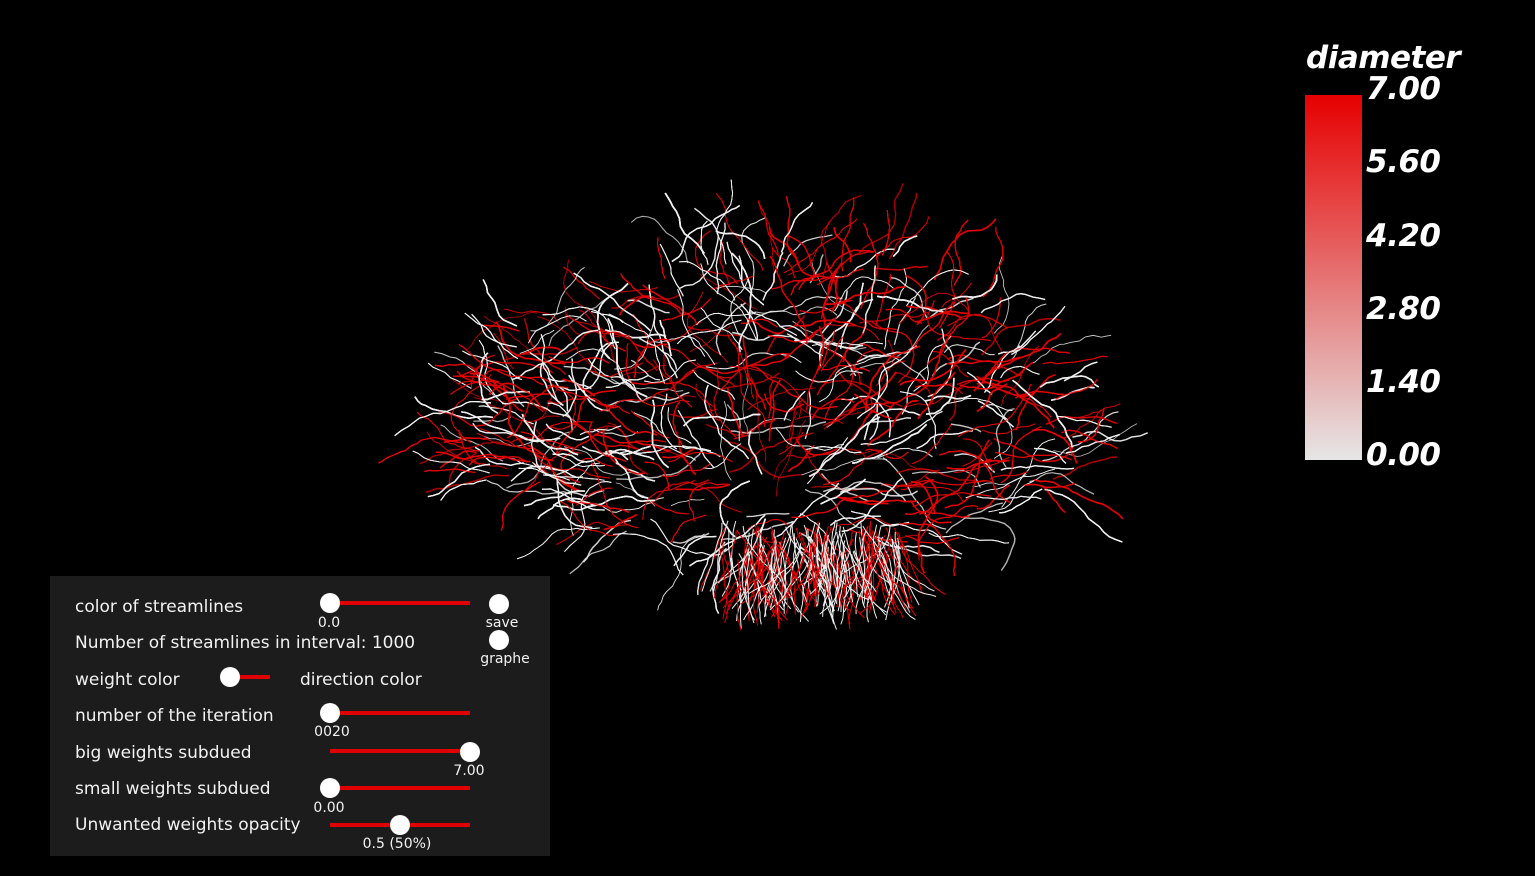 The width and height of the screenshot is (1535, 876). What do you see at coordinates (332, 732) in the screenshot?
I see `iteration-value: 0020` at bounding box center [332, 732].